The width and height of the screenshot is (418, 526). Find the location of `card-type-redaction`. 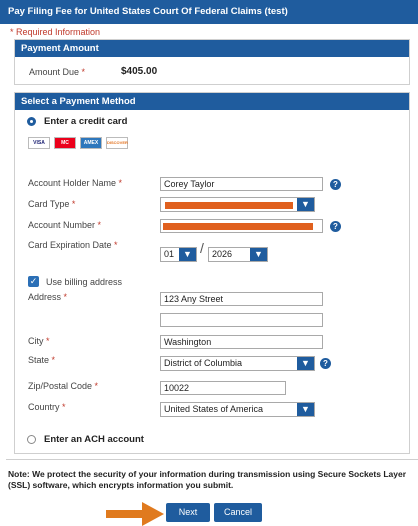

card-type-redaction is located at coordinates (229, 205).